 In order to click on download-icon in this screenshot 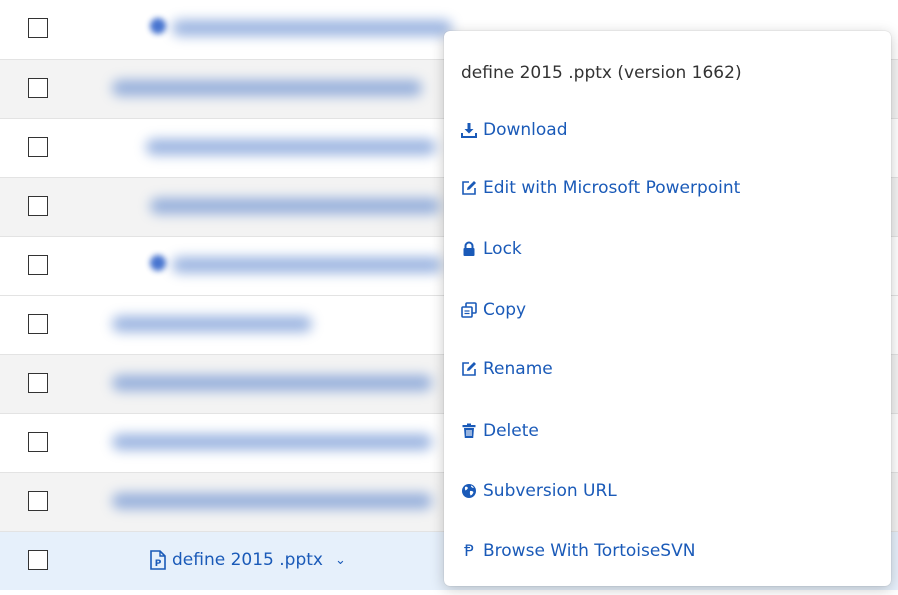, I will do `click(469, 130)`.